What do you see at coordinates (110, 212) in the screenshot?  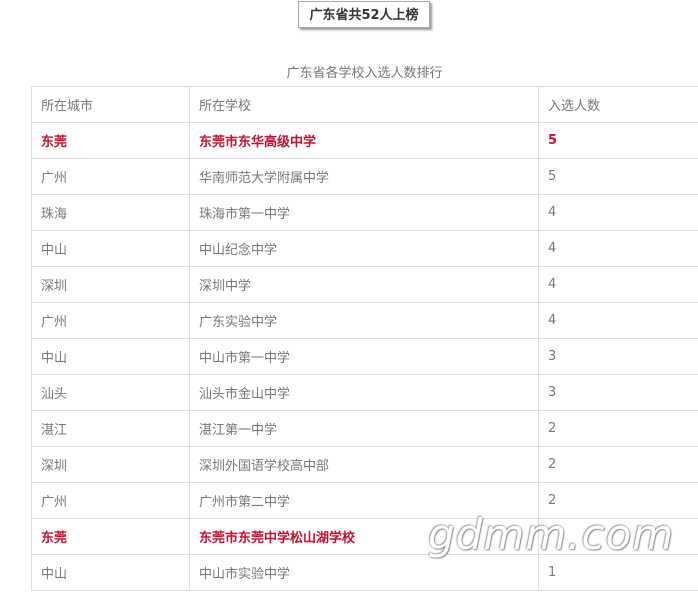 I see `city-cell: 珠海` at bounding box center [110, 212].